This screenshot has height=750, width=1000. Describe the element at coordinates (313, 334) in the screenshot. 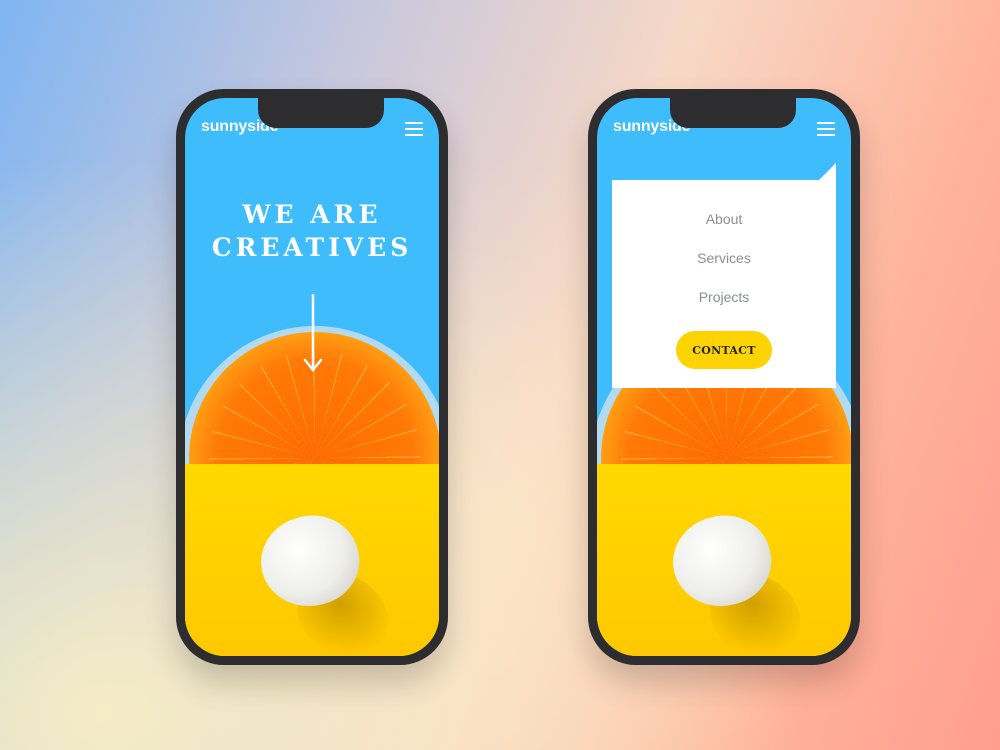

I see `arrow-down-icon` at that location.